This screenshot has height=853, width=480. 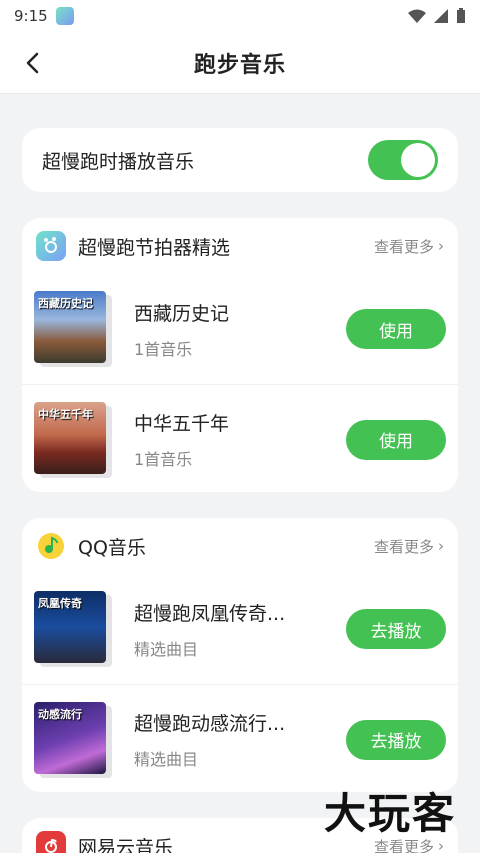 What do you see at coordinates (51, 546) in the screenshot?
I see `qq-music-logo-icon` at bounding box center [51, 546].